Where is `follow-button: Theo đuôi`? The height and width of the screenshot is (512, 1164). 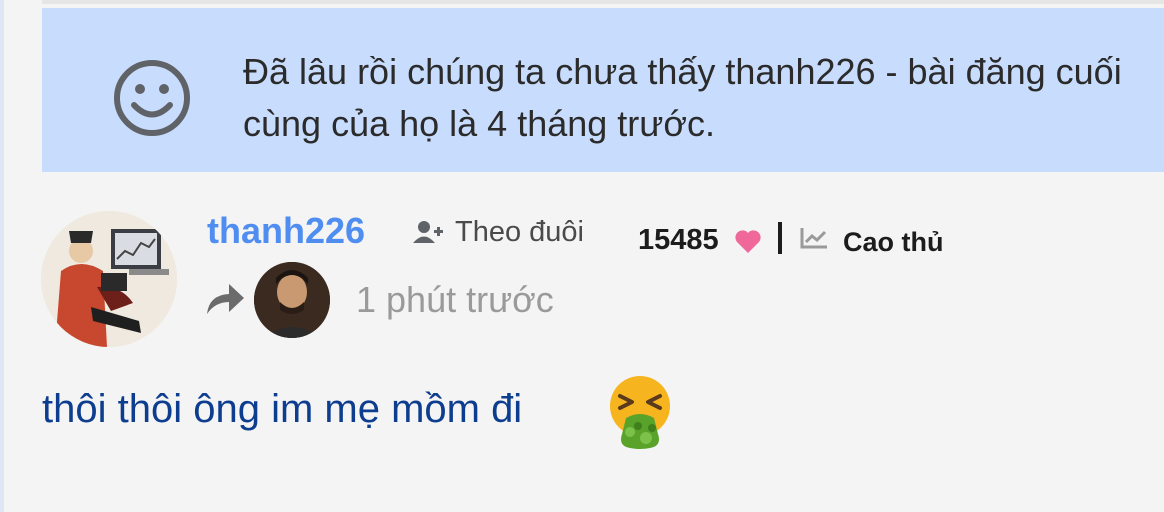
follow-button: Theo đuôi is located at coordinates (519, 232).